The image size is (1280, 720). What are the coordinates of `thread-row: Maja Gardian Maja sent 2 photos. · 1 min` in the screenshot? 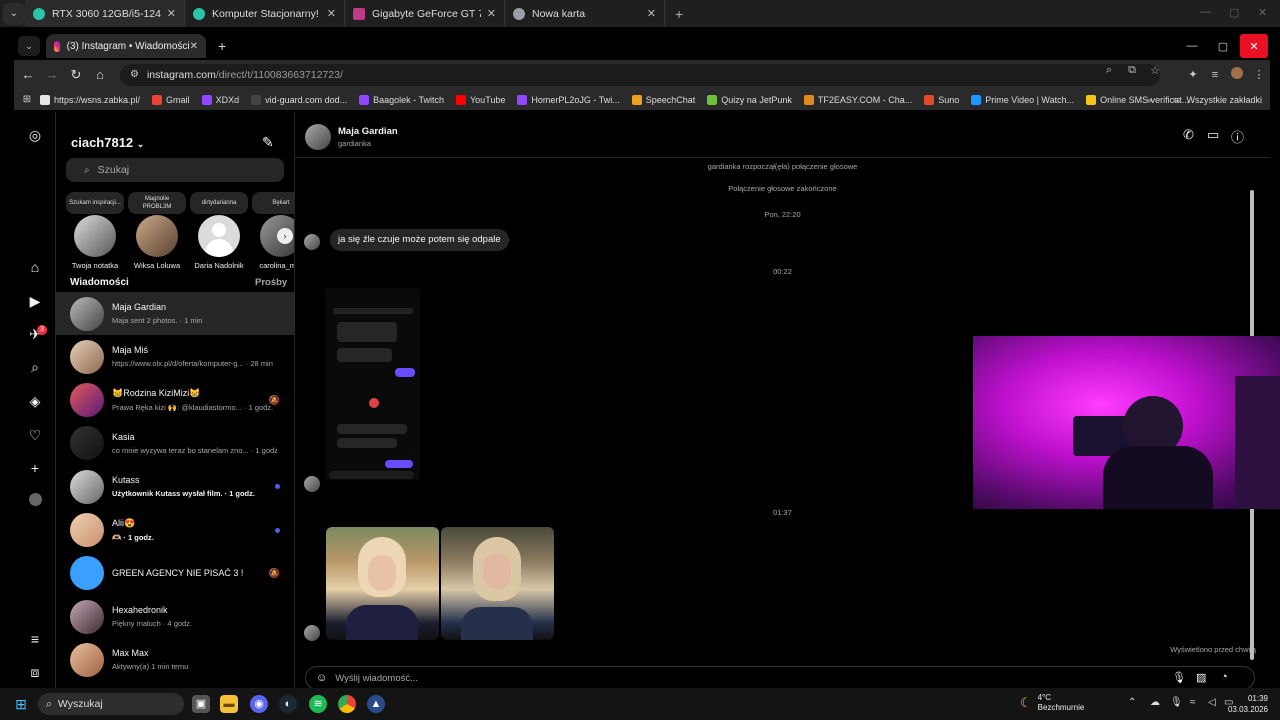 It's located at (175, 313).